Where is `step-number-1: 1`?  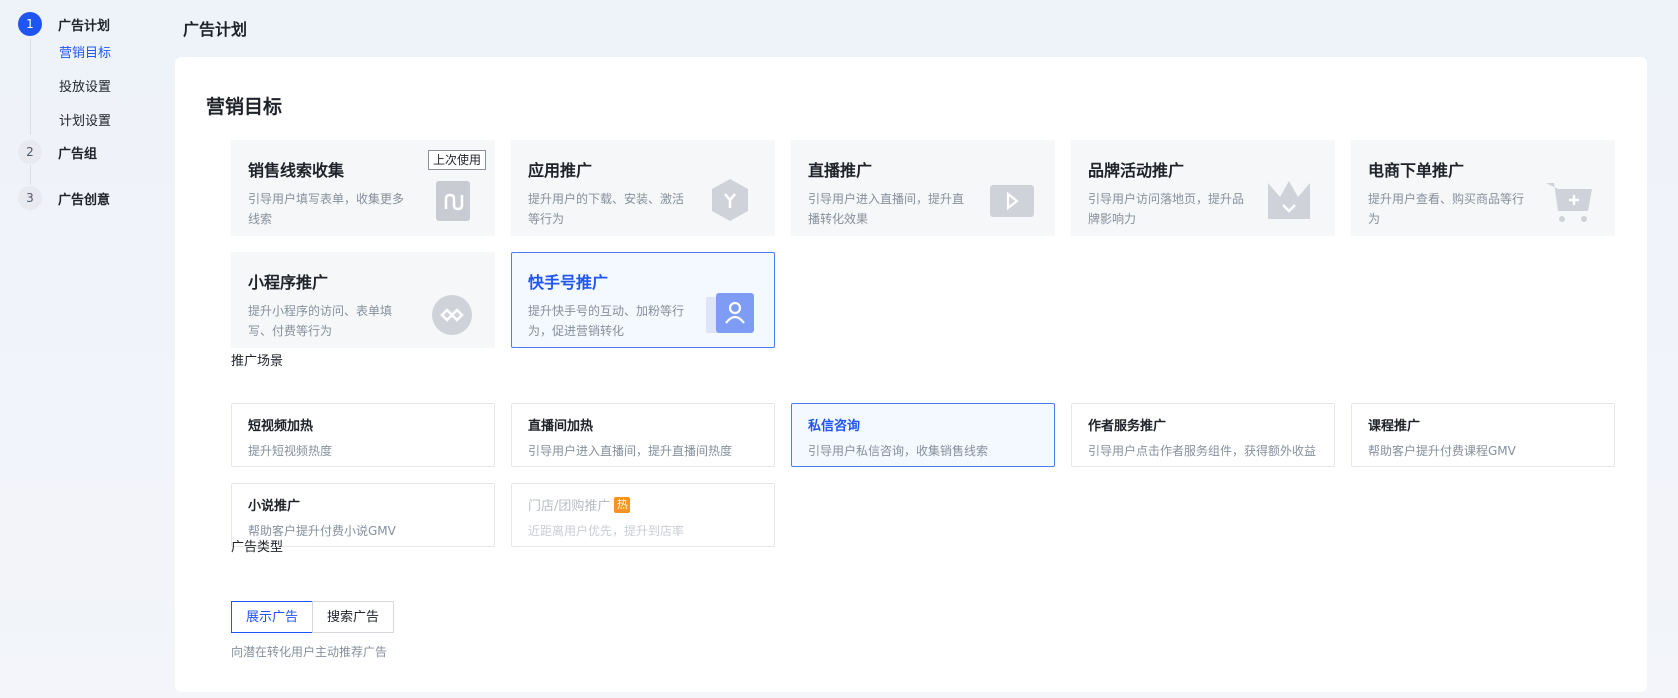
step-number-1: 1 is located at coordinates (30, 24).